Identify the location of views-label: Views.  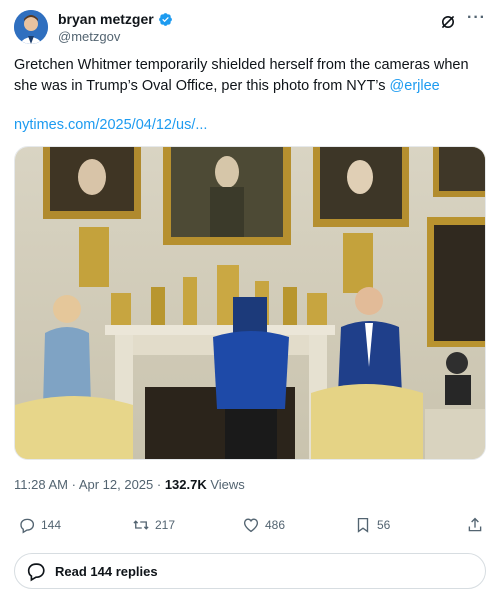
(225, 484).